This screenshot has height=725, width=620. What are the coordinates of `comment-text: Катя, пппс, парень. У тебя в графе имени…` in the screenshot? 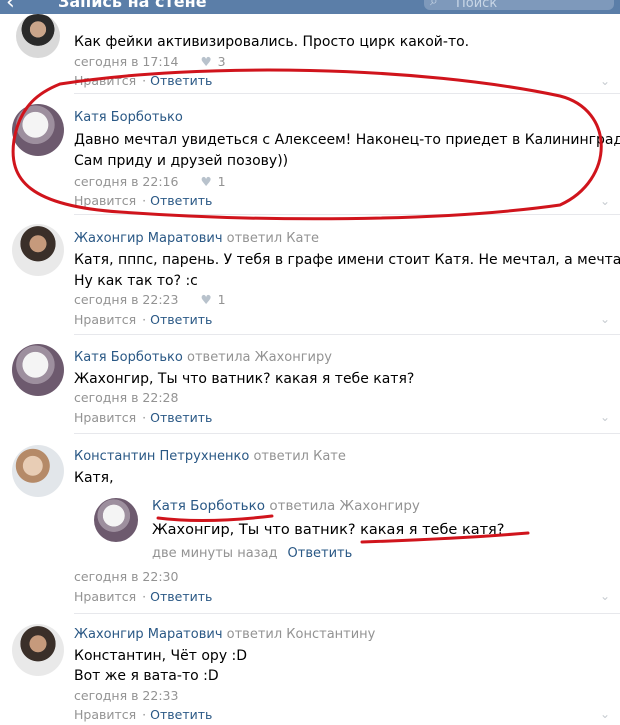 It's located at (347, 260).